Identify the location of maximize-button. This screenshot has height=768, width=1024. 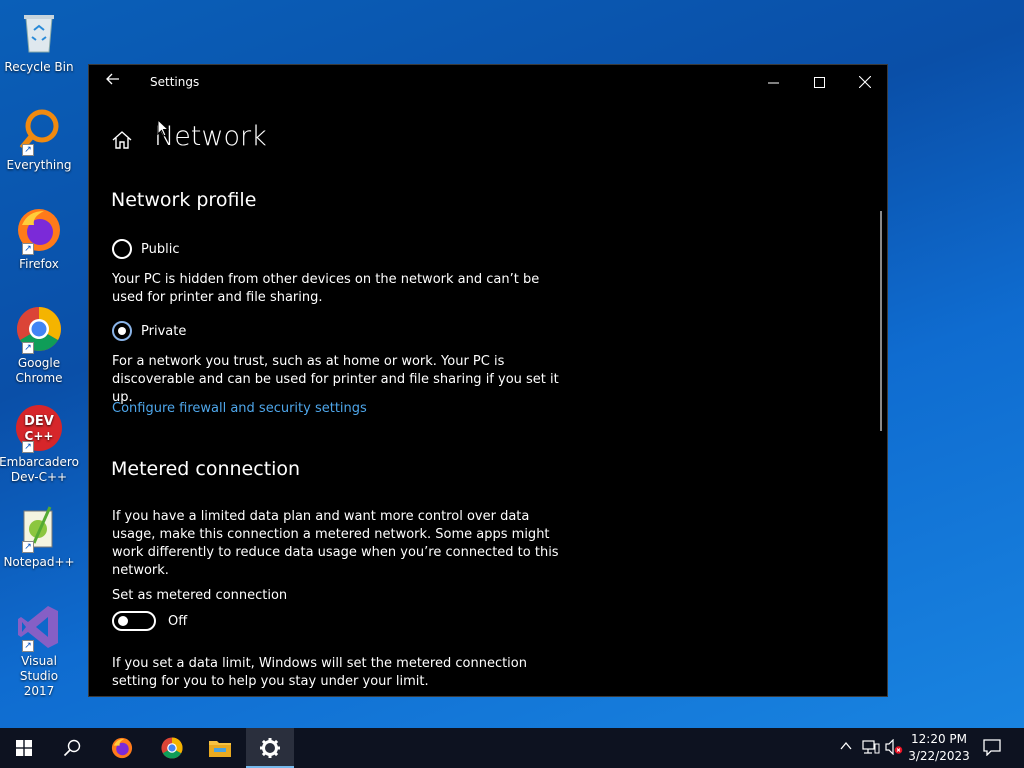
(819, 82).